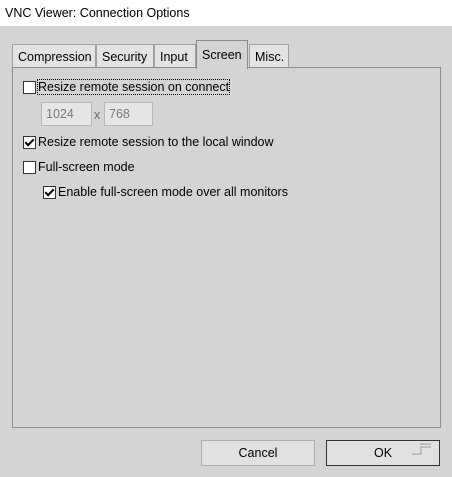  I want to click on window-title: VNC Viewer: Connection Options, so click(97, 13).